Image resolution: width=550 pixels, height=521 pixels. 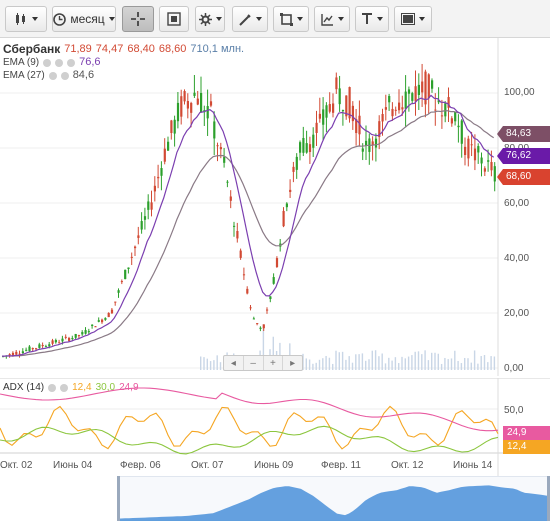 I want to click on zoom-out-button: –, so click(x=254, y=363).